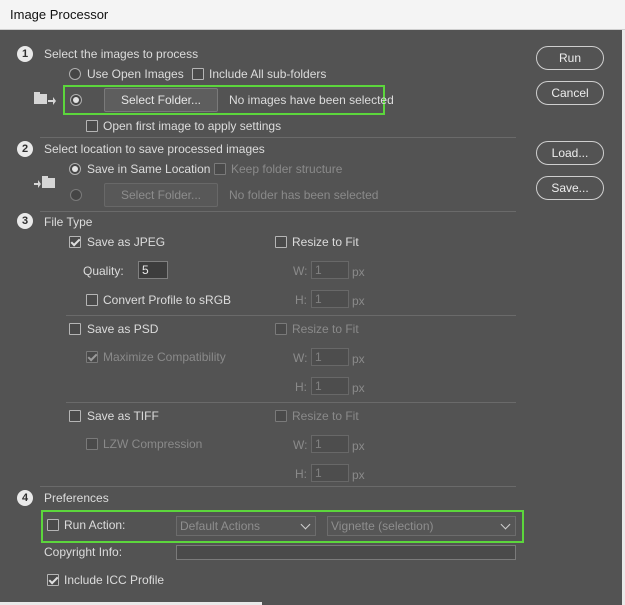 The image size is (625, 605). Describe the element at coordinates (25, 54) in the screenshot. I see `section-1-number: 1` at that location.